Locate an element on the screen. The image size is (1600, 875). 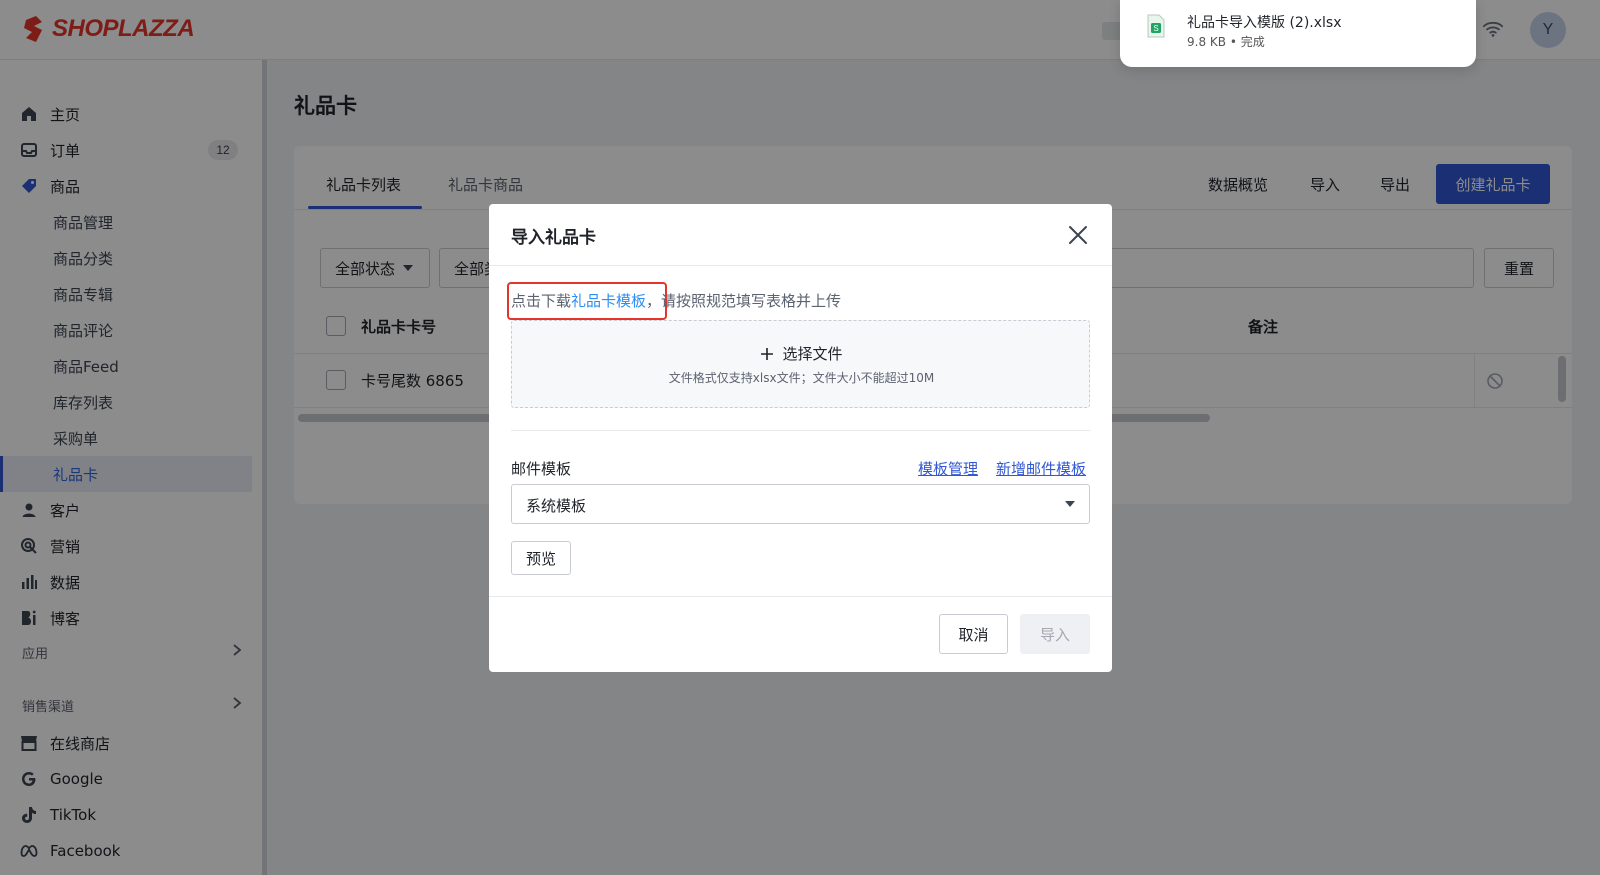
download-file-meta: 9.8 KB • 完成 is located at coordinates (1226, 42).